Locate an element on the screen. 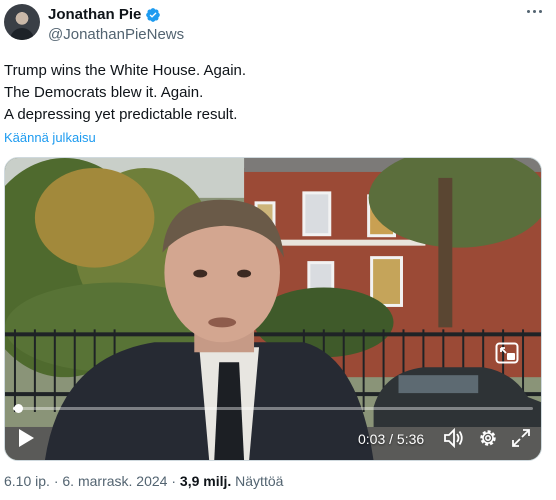 The height and width of the screenshot is (500, 556). volume-icon is located at coordinates (454, 438).